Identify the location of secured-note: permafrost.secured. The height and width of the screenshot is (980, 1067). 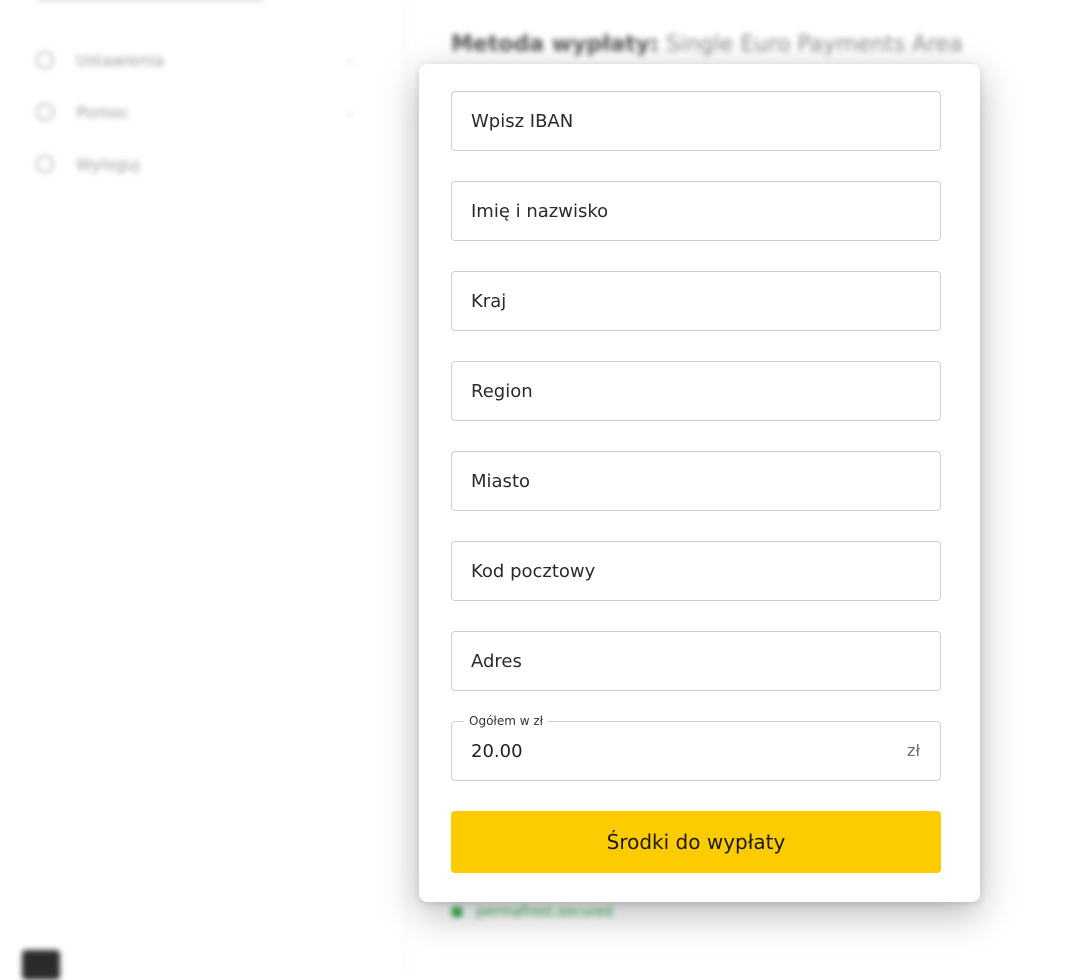
(532, 912).